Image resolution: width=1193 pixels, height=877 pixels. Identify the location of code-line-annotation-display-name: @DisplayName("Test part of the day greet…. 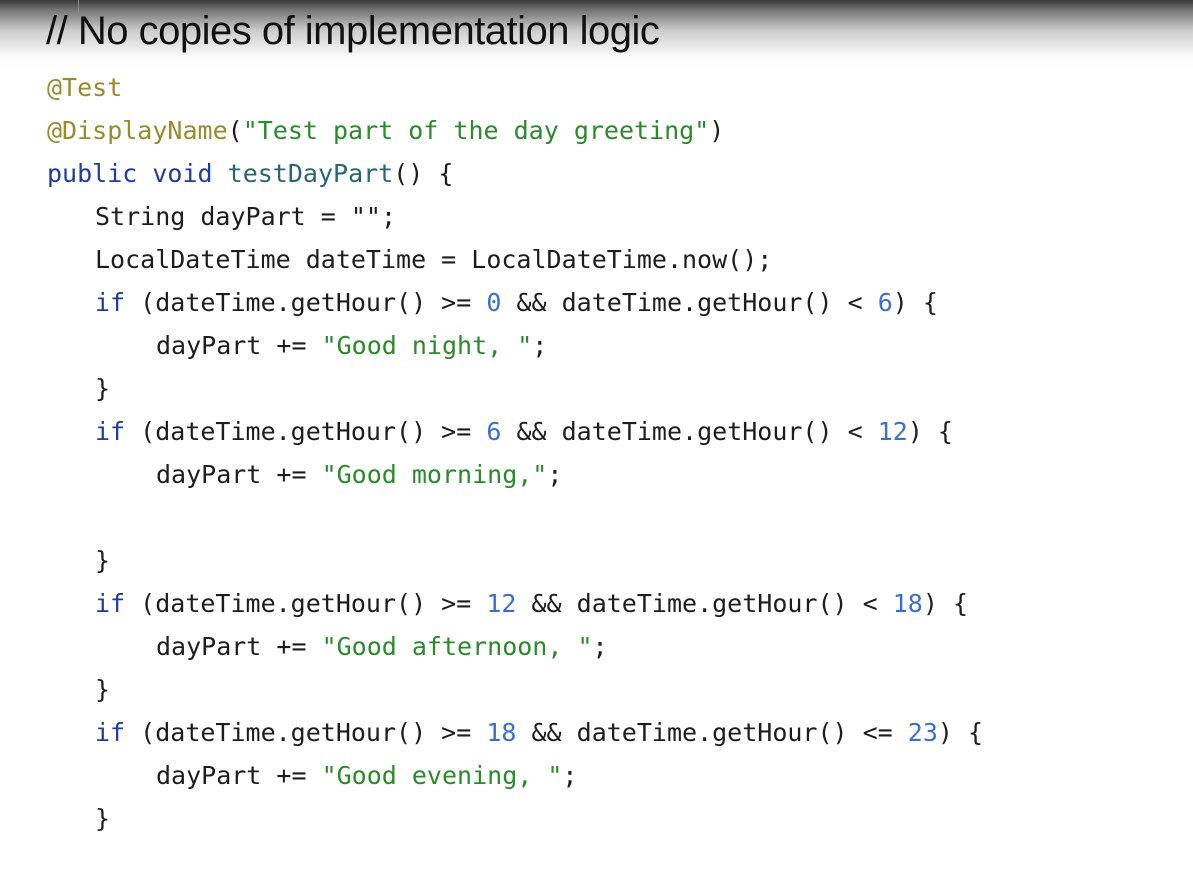
(515, 130).